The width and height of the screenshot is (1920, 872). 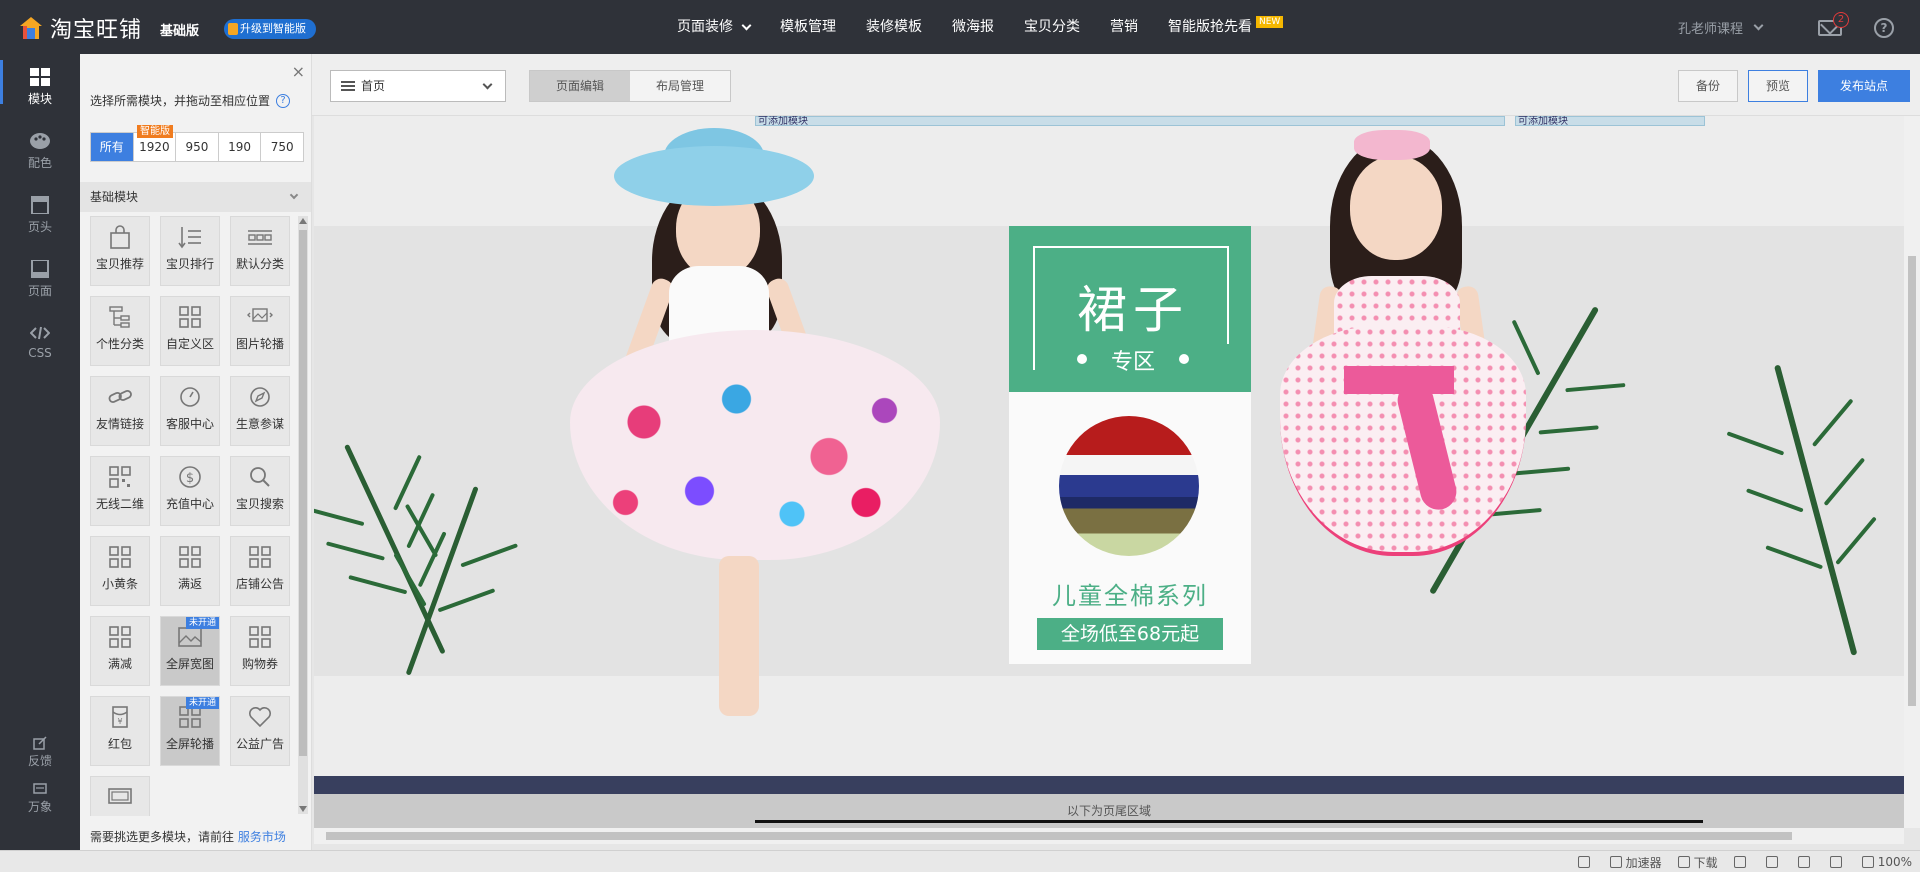 What do you see at coordinates (120, 571) in the screenshot?
I see `module-tile: 小黄条` at bounding box center [120, 571].